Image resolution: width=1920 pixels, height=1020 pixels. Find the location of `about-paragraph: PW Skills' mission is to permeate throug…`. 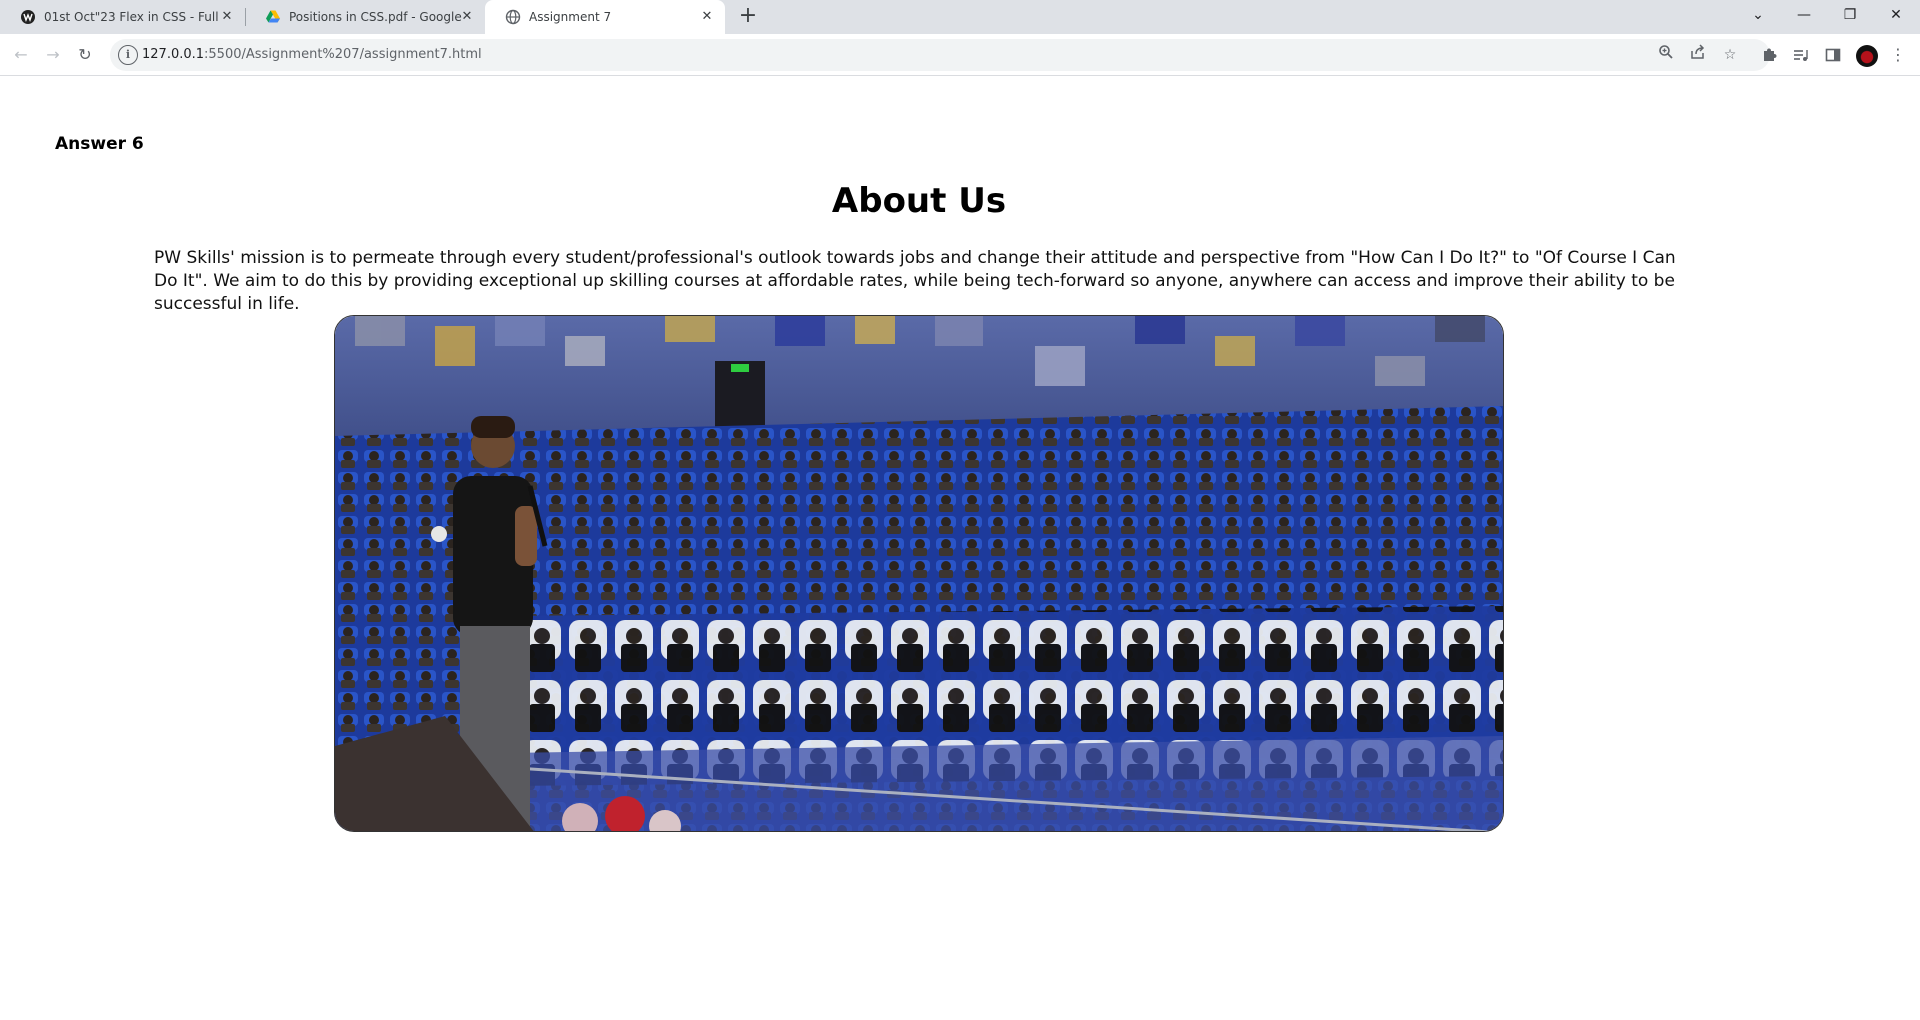

about-paragraph: PW Skills' mission is to permeate throug… is located at coordinates (915, 281).